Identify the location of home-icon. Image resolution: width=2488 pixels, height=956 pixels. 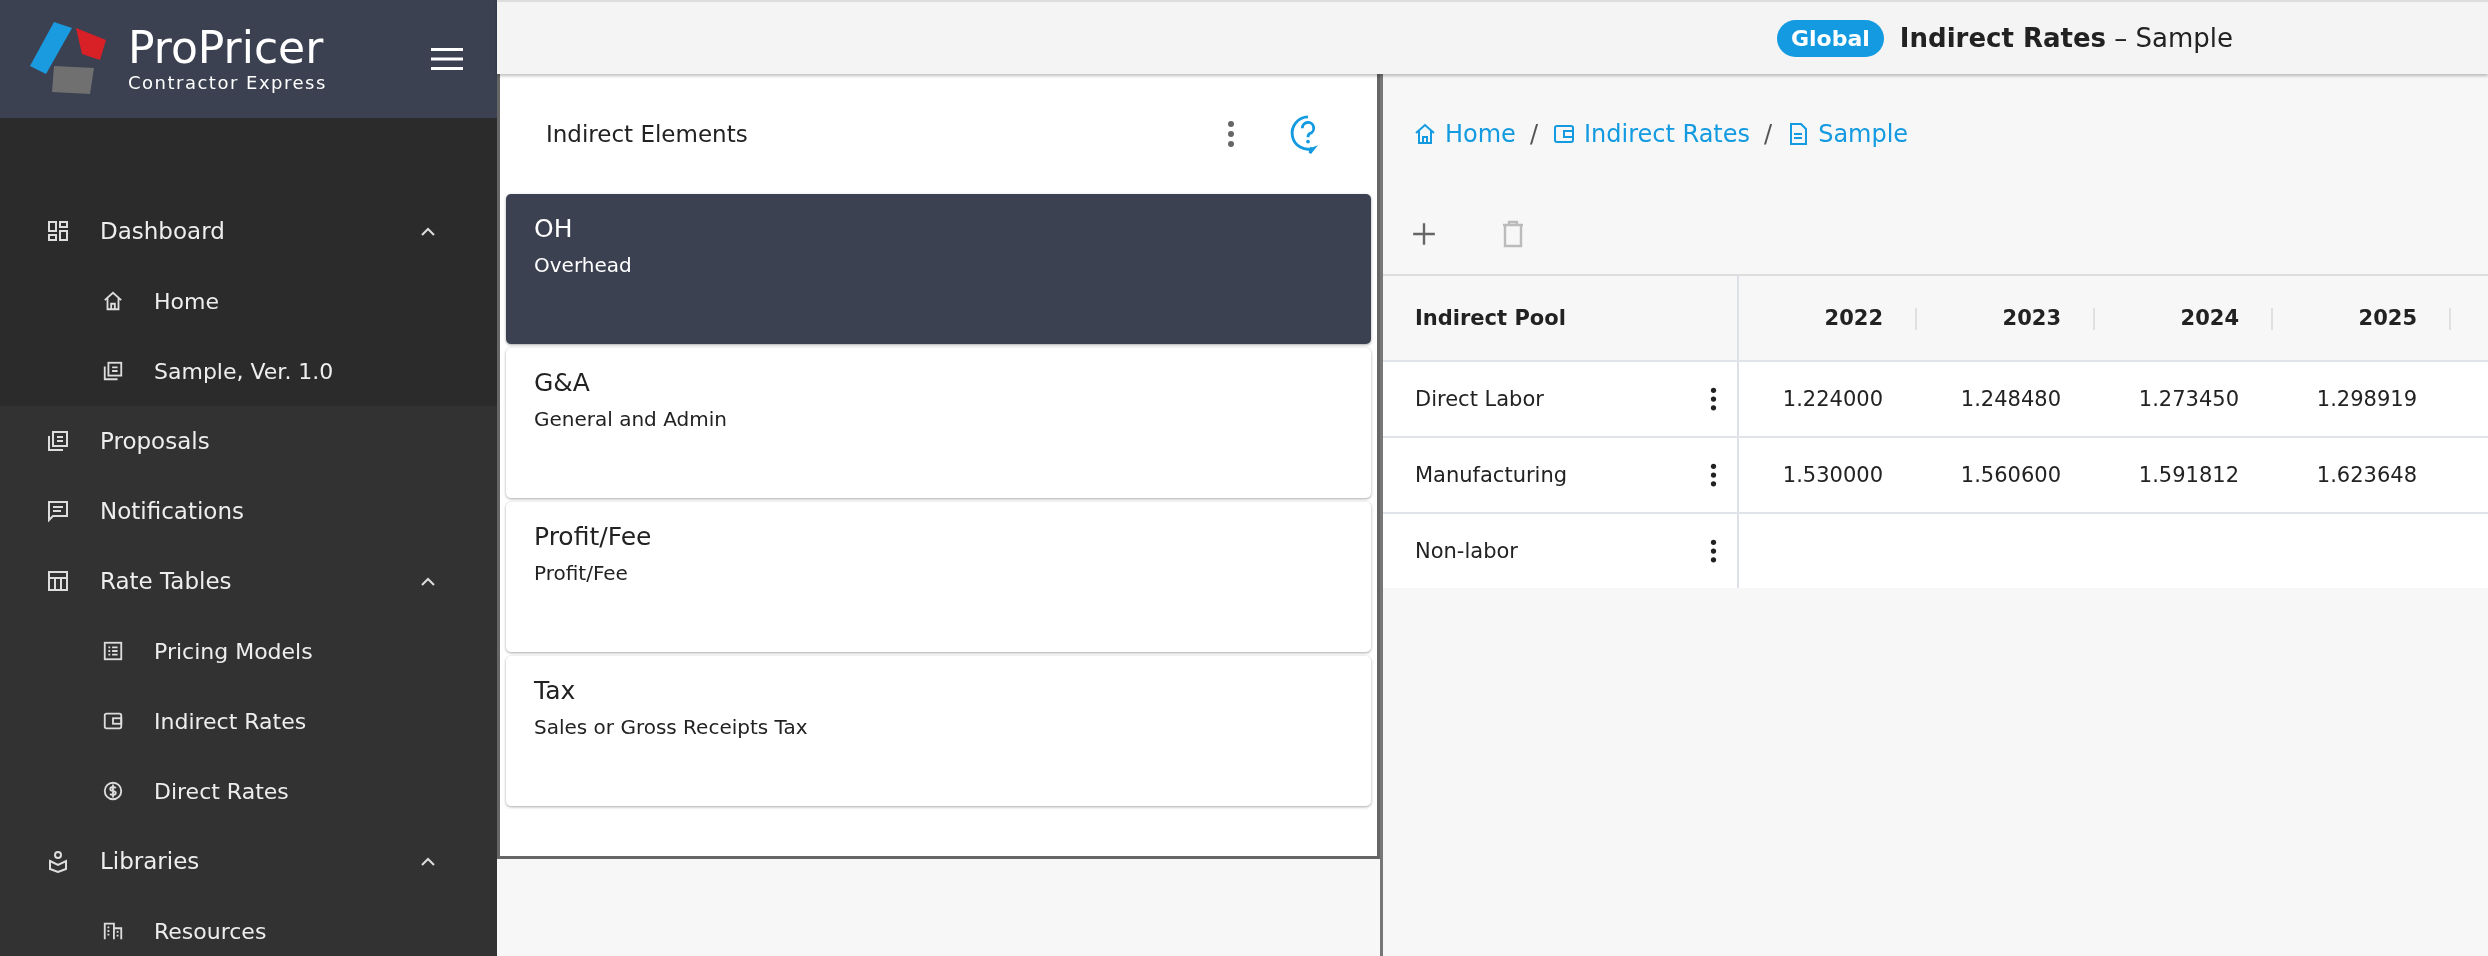
(1425, 134).